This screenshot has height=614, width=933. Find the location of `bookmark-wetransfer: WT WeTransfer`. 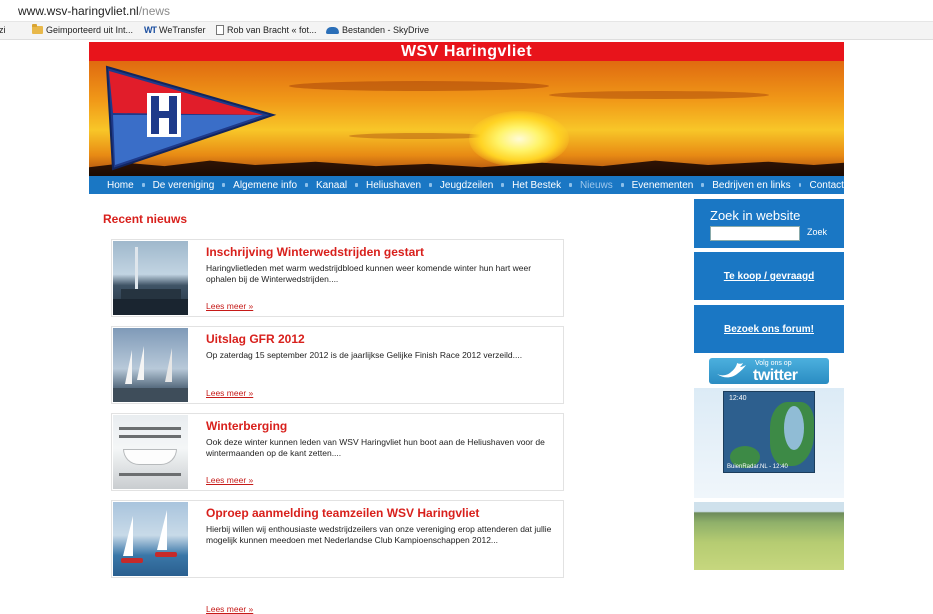

bookmark-wetransfer: WT WeTransfer is located at coordinates (175, 30).